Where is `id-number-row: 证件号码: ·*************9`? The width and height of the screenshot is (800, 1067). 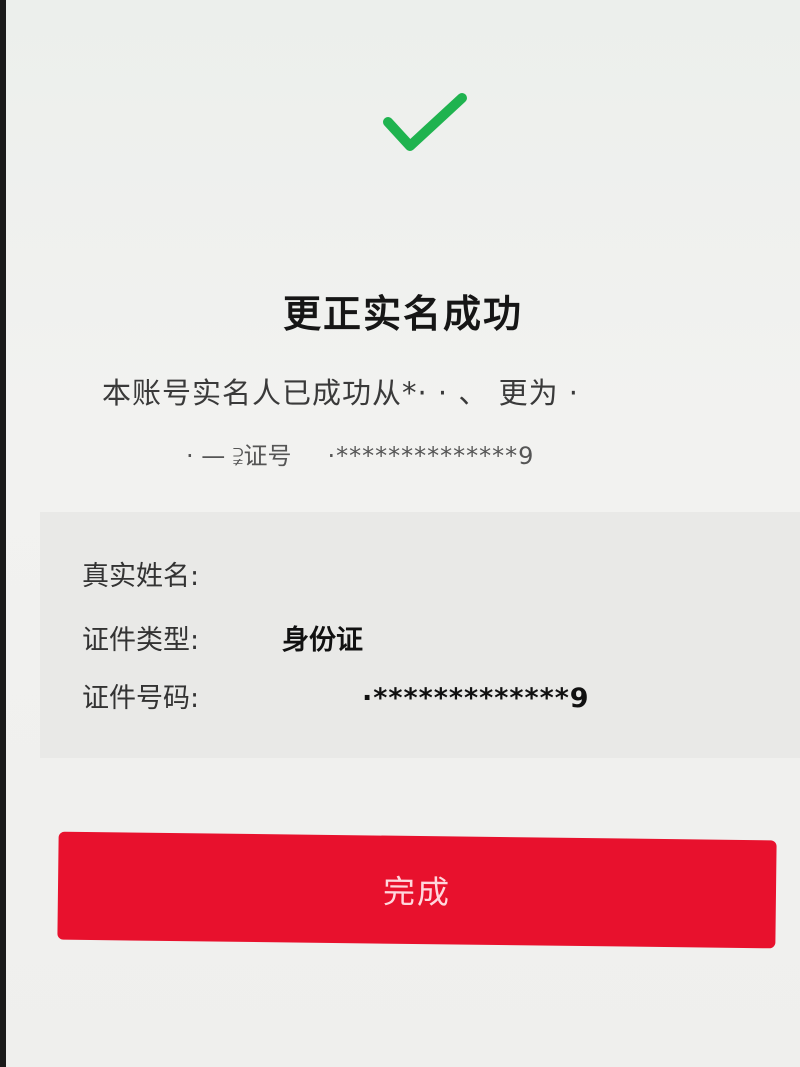 id-number-row: 证件号码: ·*************9 is located at coordinates (336, 695).